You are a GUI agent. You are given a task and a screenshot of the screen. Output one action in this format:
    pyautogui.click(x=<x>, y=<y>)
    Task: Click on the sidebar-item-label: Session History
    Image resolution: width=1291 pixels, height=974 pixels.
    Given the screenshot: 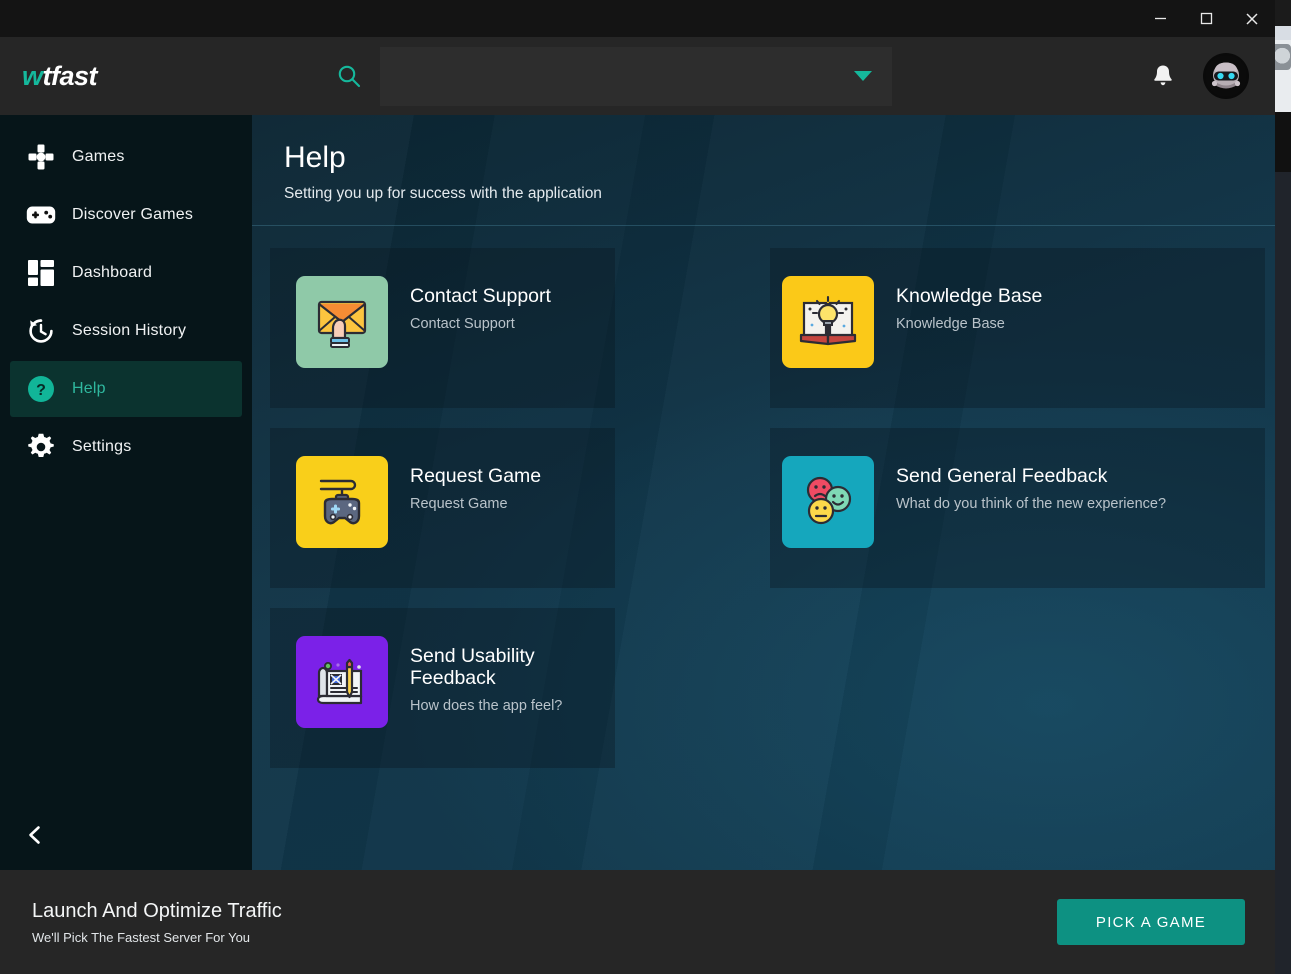 What is the action you would take?
    pyautogui.click(x=129, y=330)
    